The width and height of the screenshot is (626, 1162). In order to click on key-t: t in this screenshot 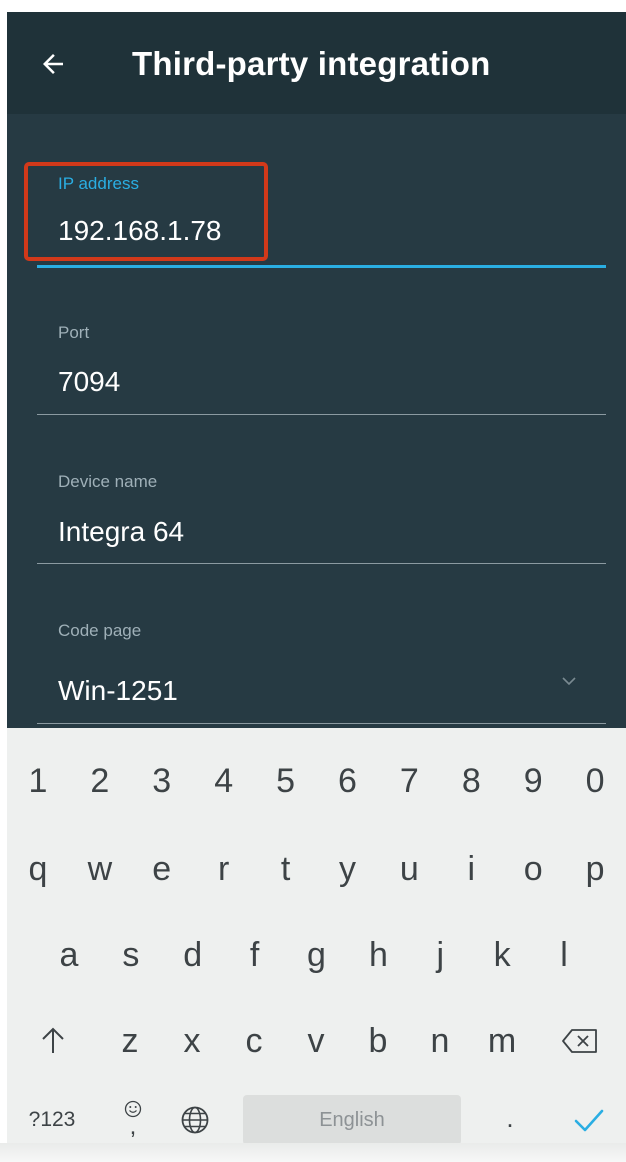, I will do `click(286, 869)`.